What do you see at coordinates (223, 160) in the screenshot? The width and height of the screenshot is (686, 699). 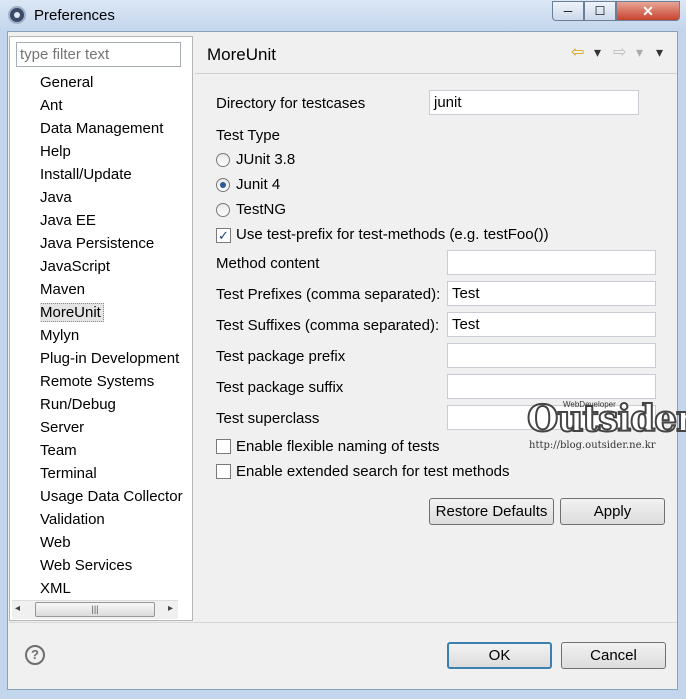 I see `radio-junit38` at bounding box center [223, 160].